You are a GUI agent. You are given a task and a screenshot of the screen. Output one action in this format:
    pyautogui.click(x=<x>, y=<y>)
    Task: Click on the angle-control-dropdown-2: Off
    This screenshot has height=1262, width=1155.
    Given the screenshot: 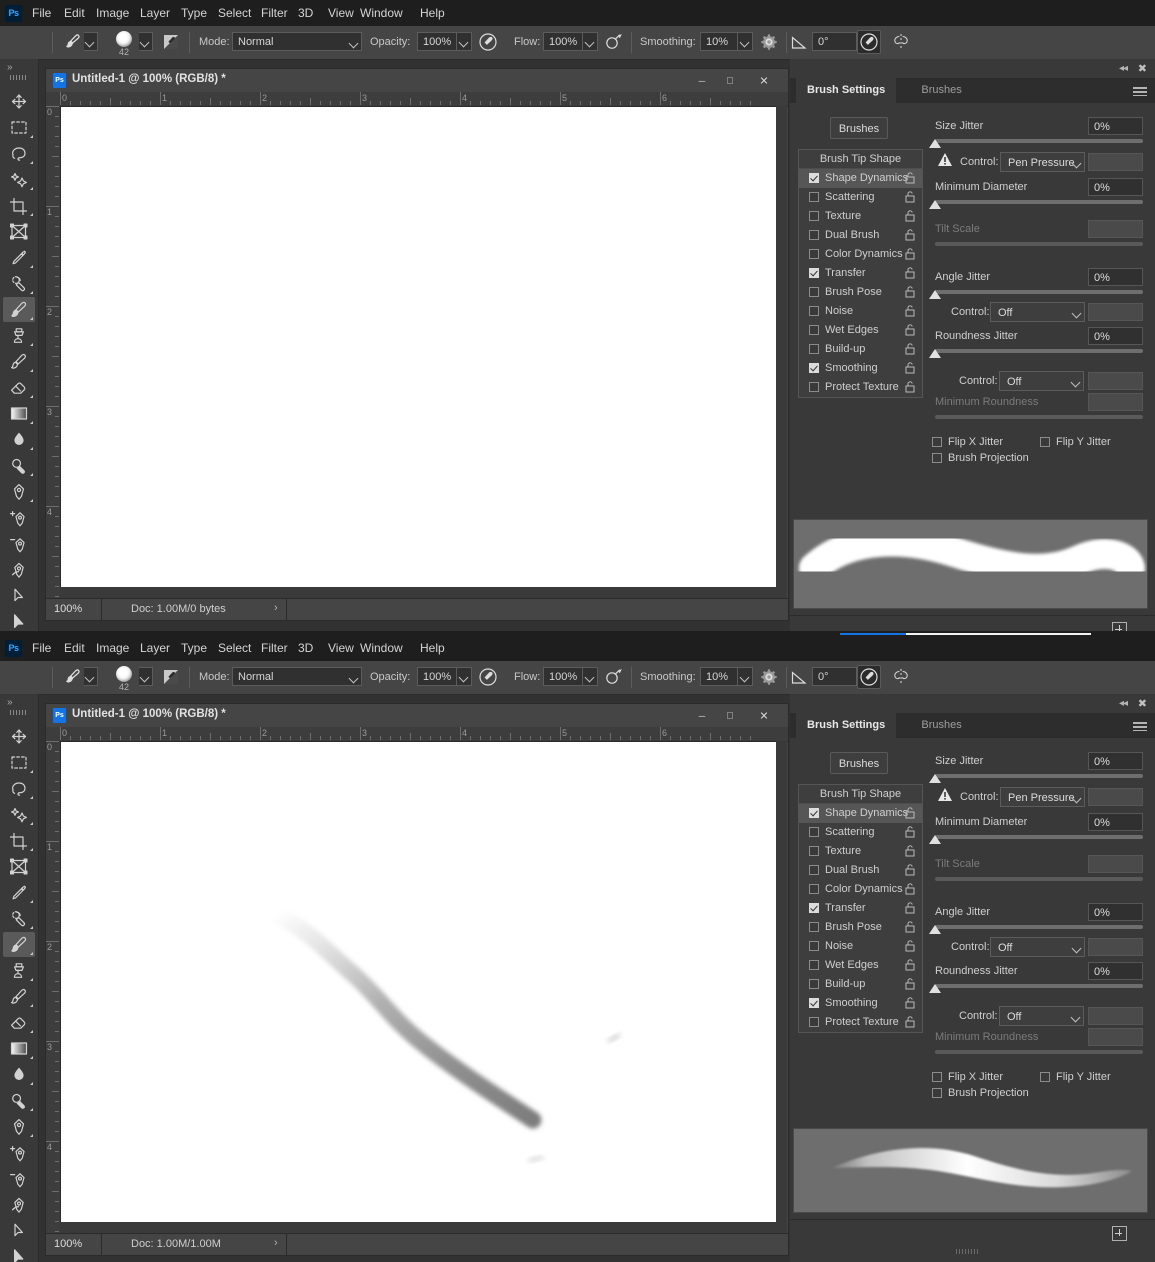 What is the action you would take?
    pyautogui.click(x=1037, y=947)
    